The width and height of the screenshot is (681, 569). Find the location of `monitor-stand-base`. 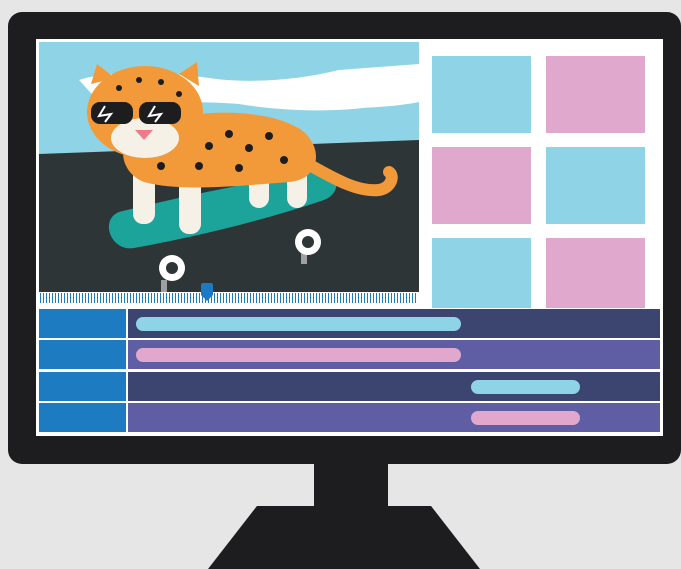

monitor-stand-base is located at coordinates (344, 537).